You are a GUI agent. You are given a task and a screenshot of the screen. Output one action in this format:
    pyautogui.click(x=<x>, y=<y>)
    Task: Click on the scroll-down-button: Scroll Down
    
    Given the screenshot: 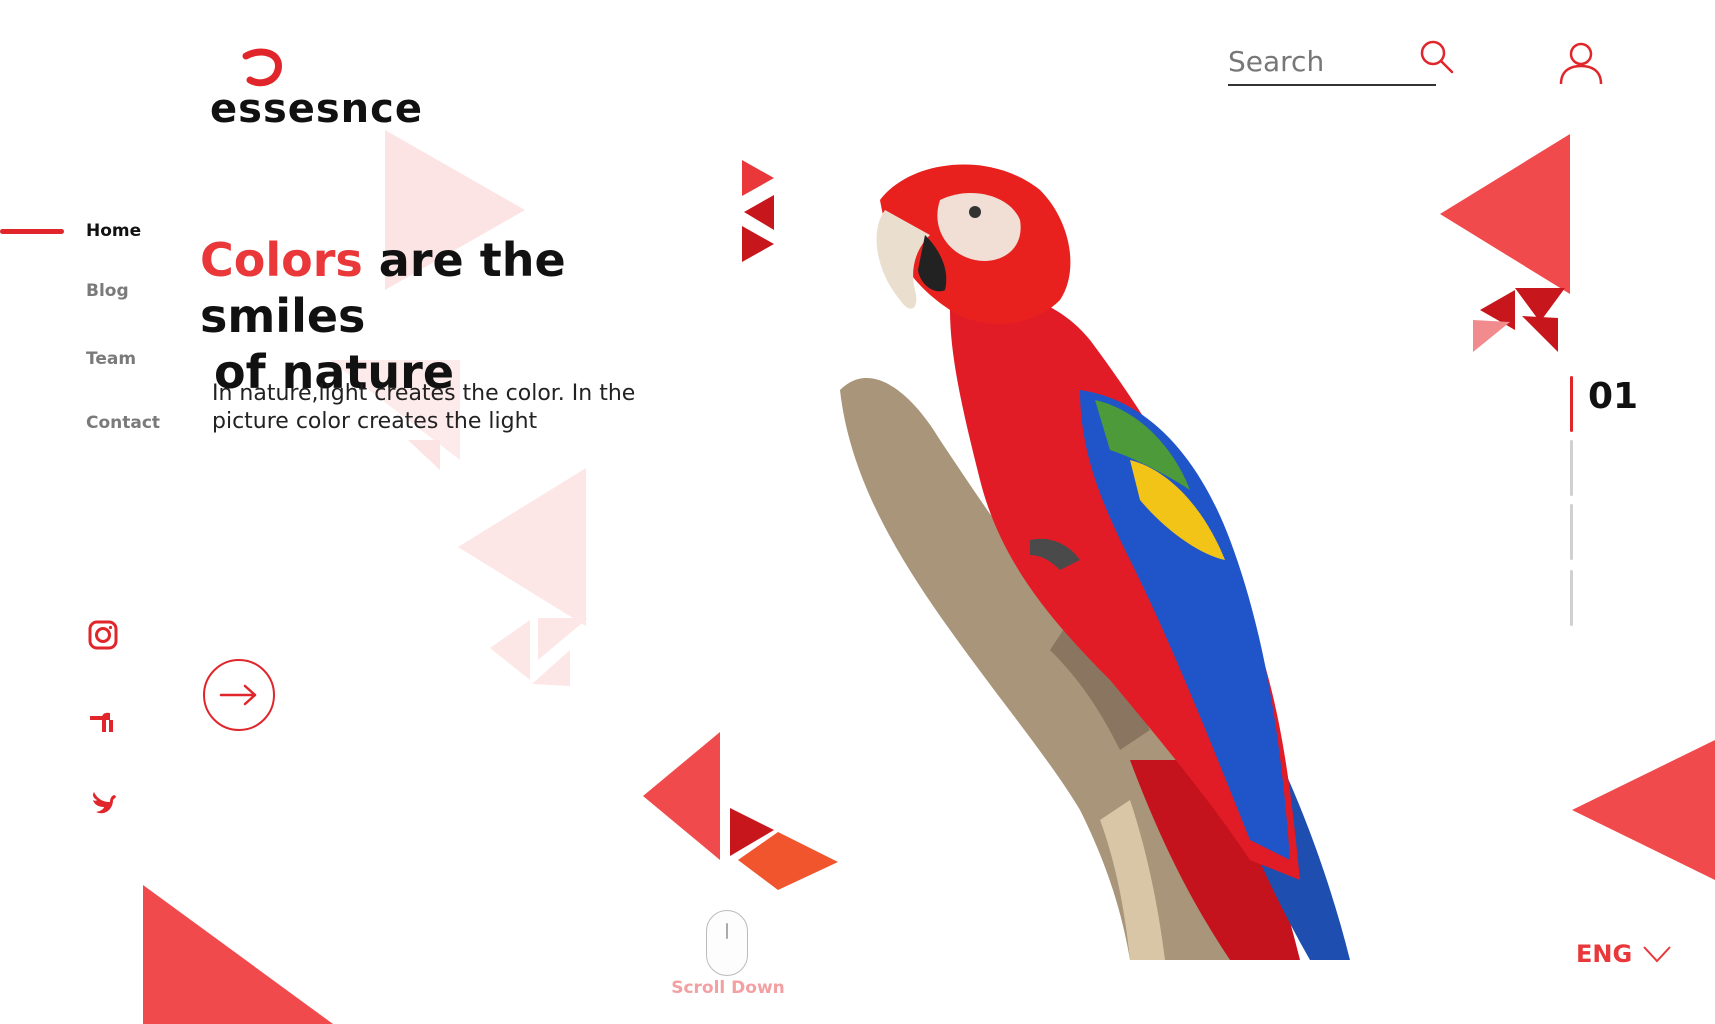 What is the action you would take?
    pyautogui.click(x=728, y=988)
    